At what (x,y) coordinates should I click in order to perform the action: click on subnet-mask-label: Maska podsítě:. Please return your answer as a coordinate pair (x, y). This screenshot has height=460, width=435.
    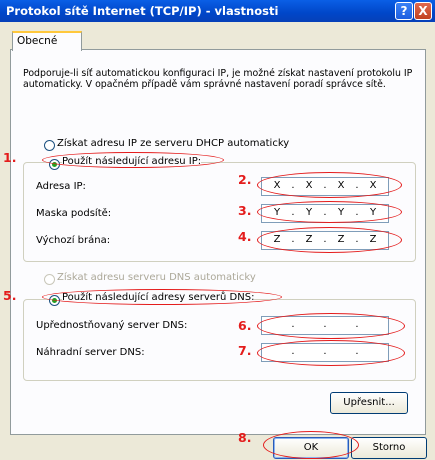
    Looking at the image, I should click on (74, 213).